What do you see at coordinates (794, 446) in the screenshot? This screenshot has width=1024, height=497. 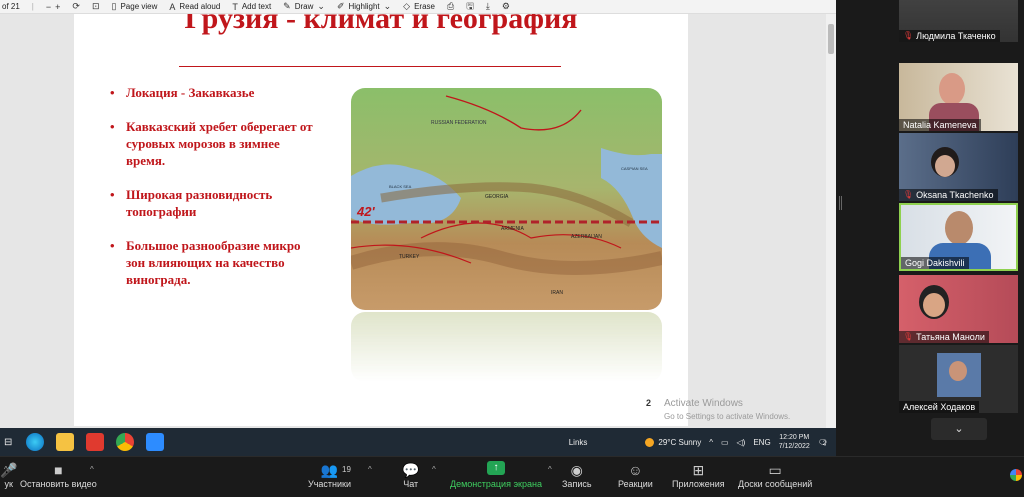 I see `clock-date: 7/12/2022` at bounding box center [794, 446].